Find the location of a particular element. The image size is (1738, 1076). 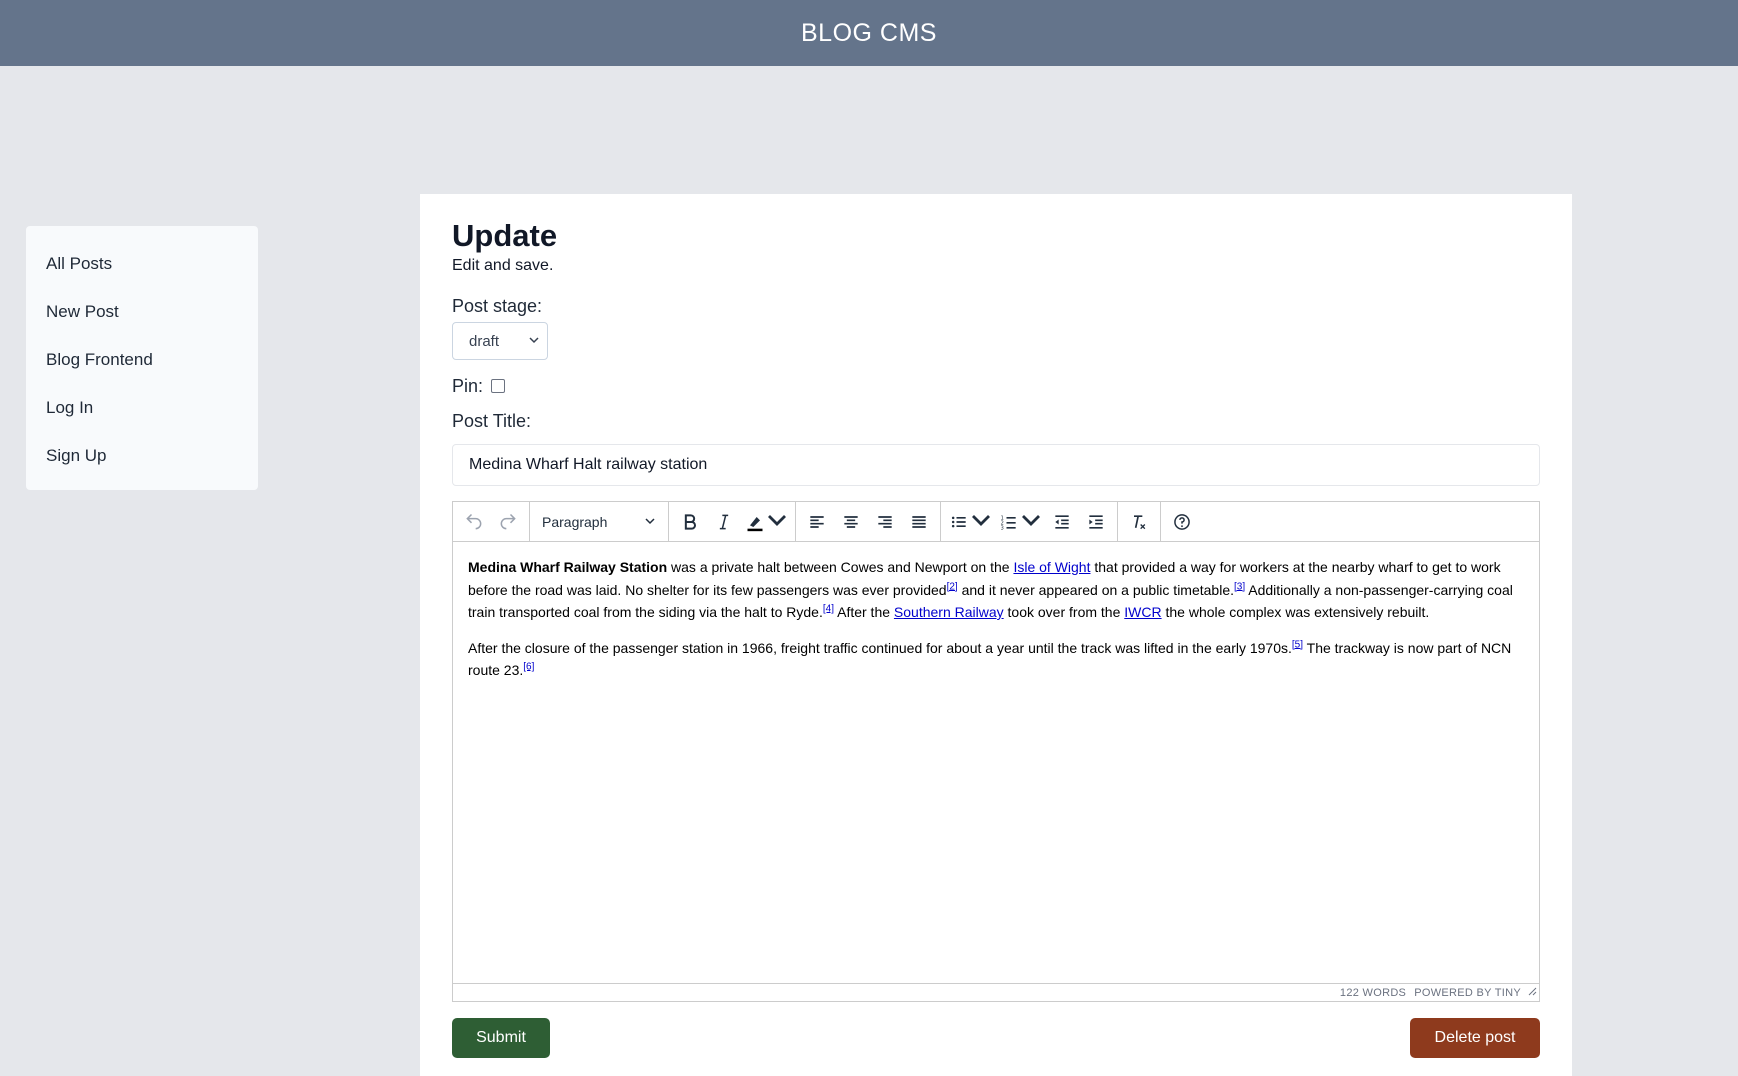

citation-link: [6] is located at coordinates (528, 666).